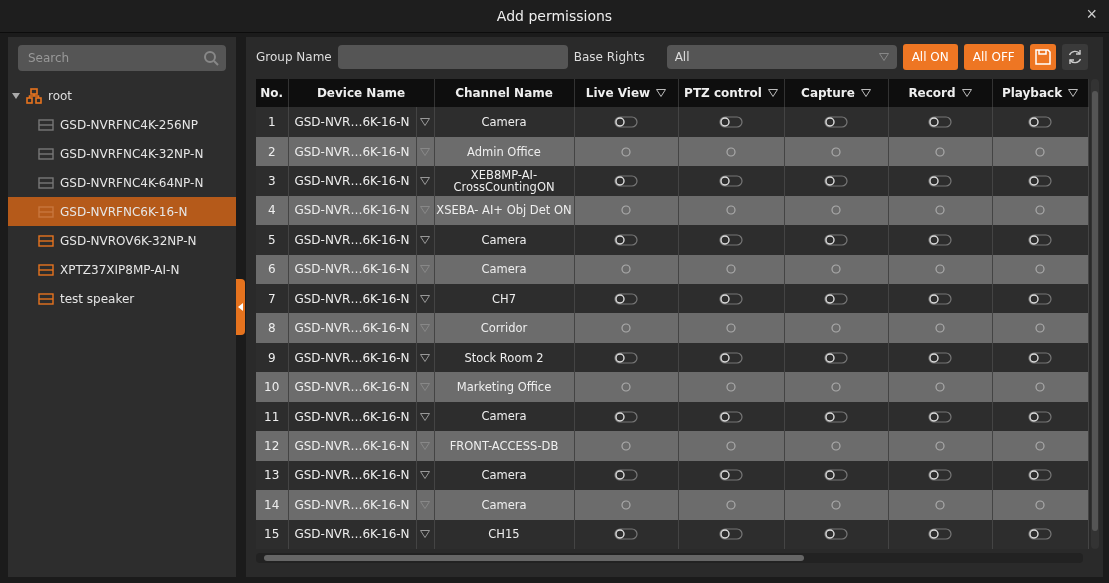 The height and width of the screenshot is (583, 1109). I want to click on search-icon, so click(211, 58).